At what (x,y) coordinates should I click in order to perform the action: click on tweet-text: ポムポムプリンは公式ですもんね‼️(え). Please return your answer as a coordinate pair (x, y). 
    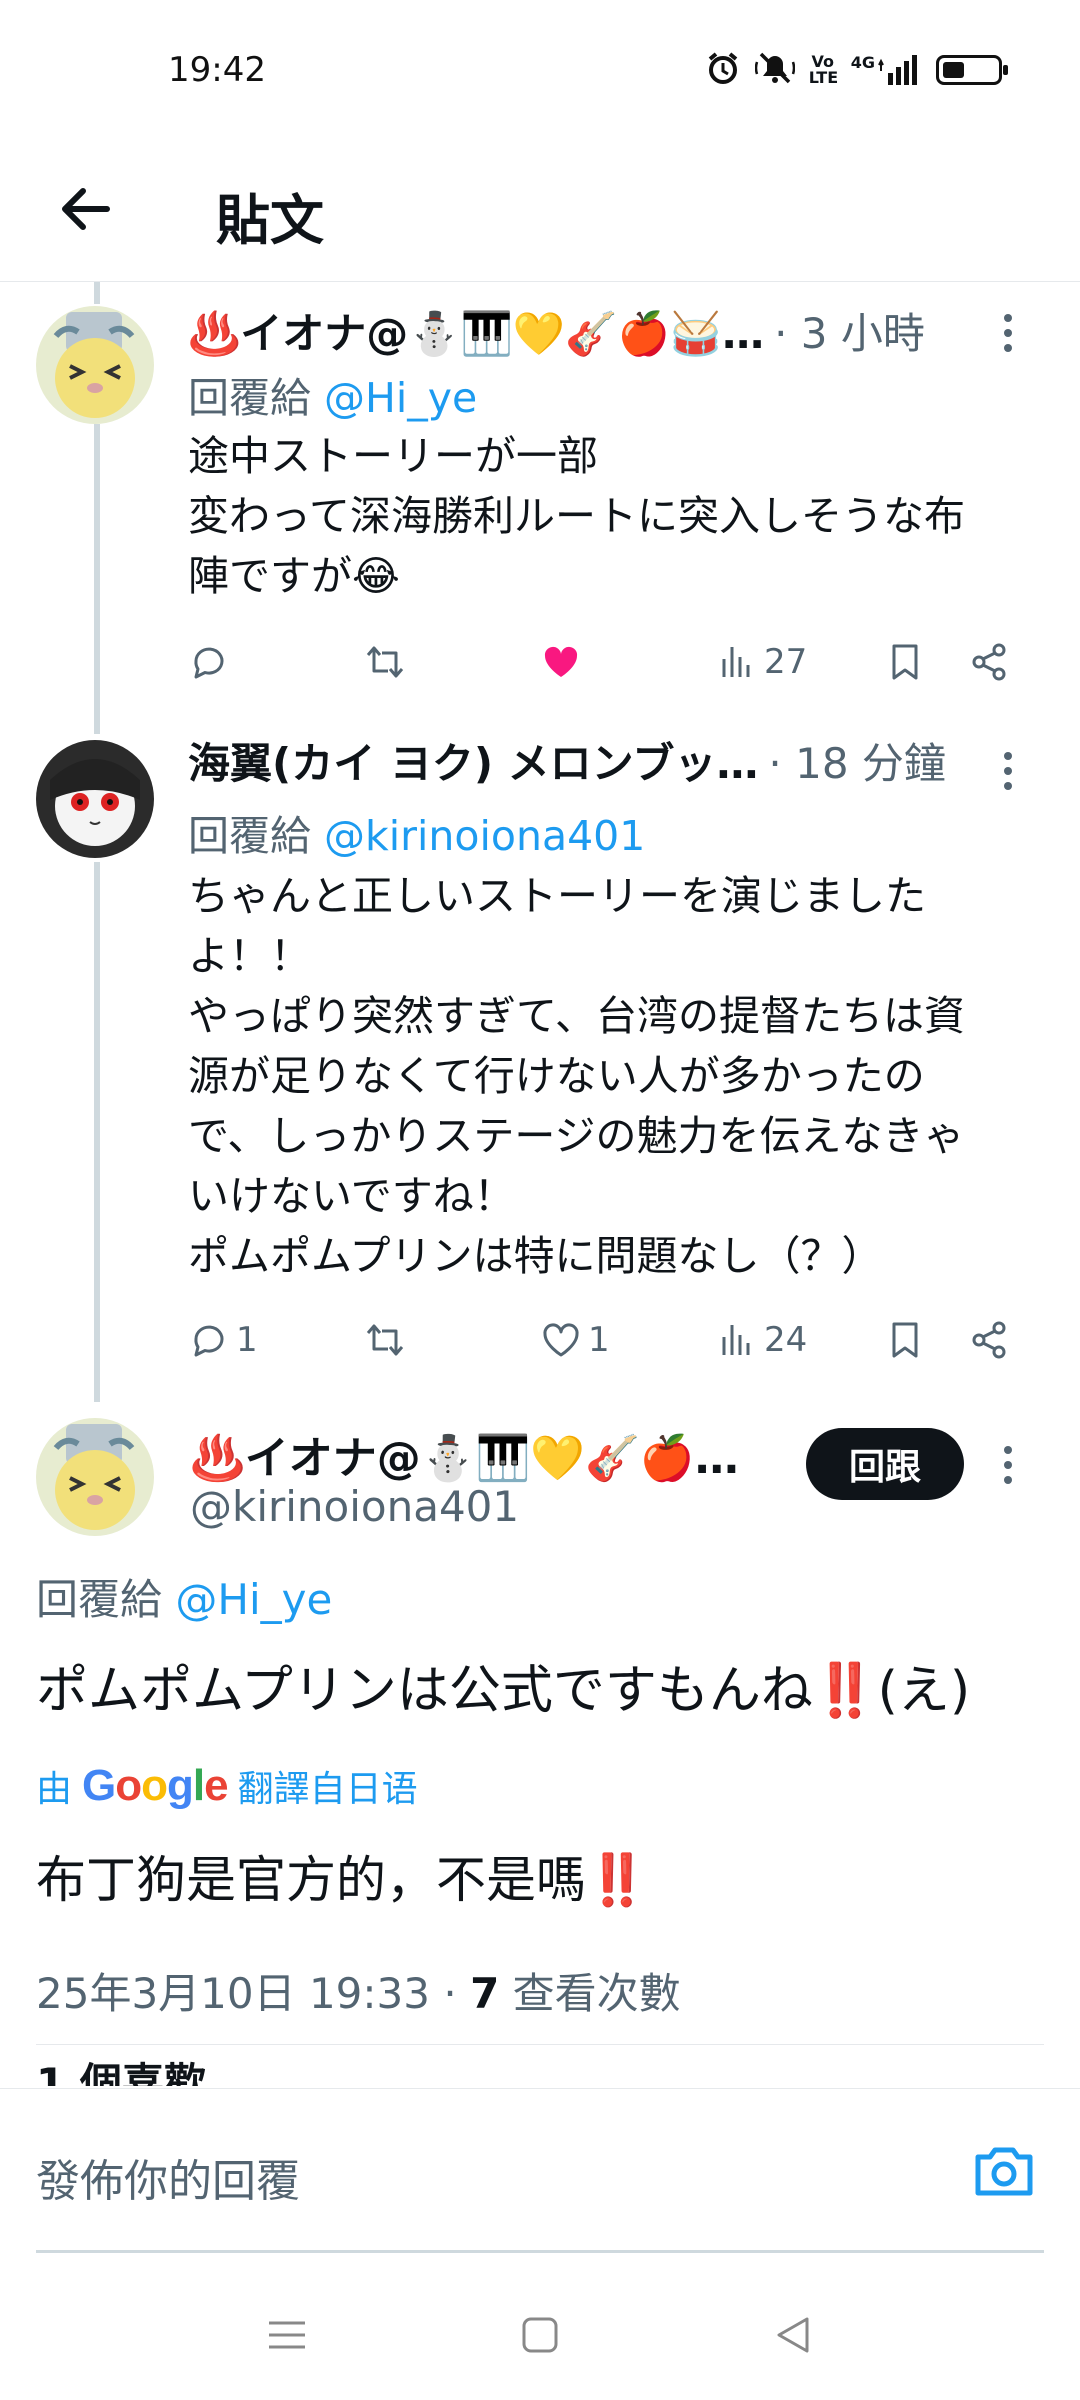
    Looking at the image, I should click on (503, 1691).